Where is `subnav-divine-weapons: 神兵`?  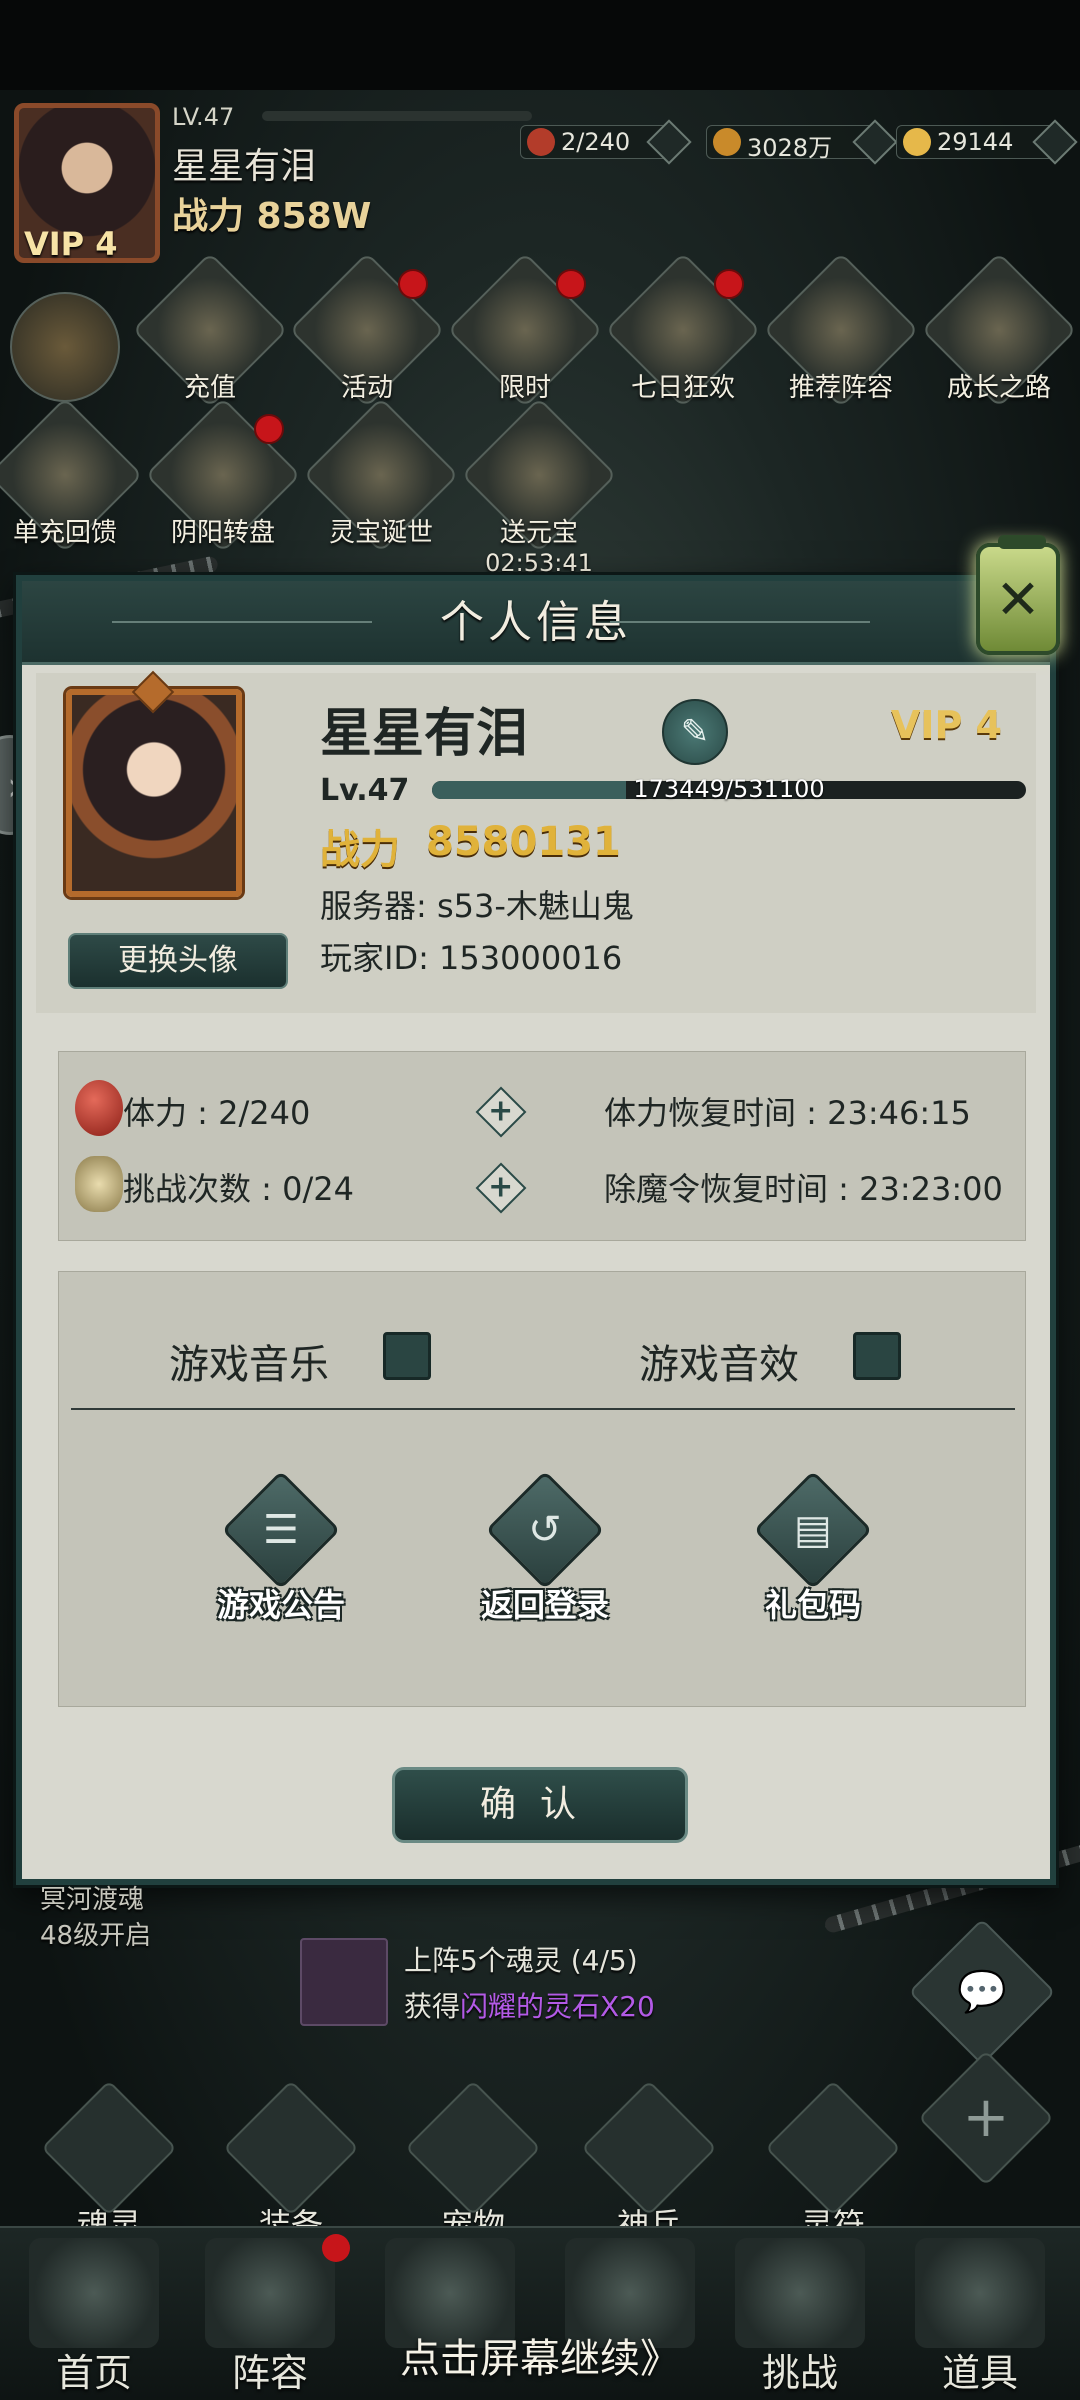
subnav-divine-weapons: 神兵 is located at coordinates (649, 2163).